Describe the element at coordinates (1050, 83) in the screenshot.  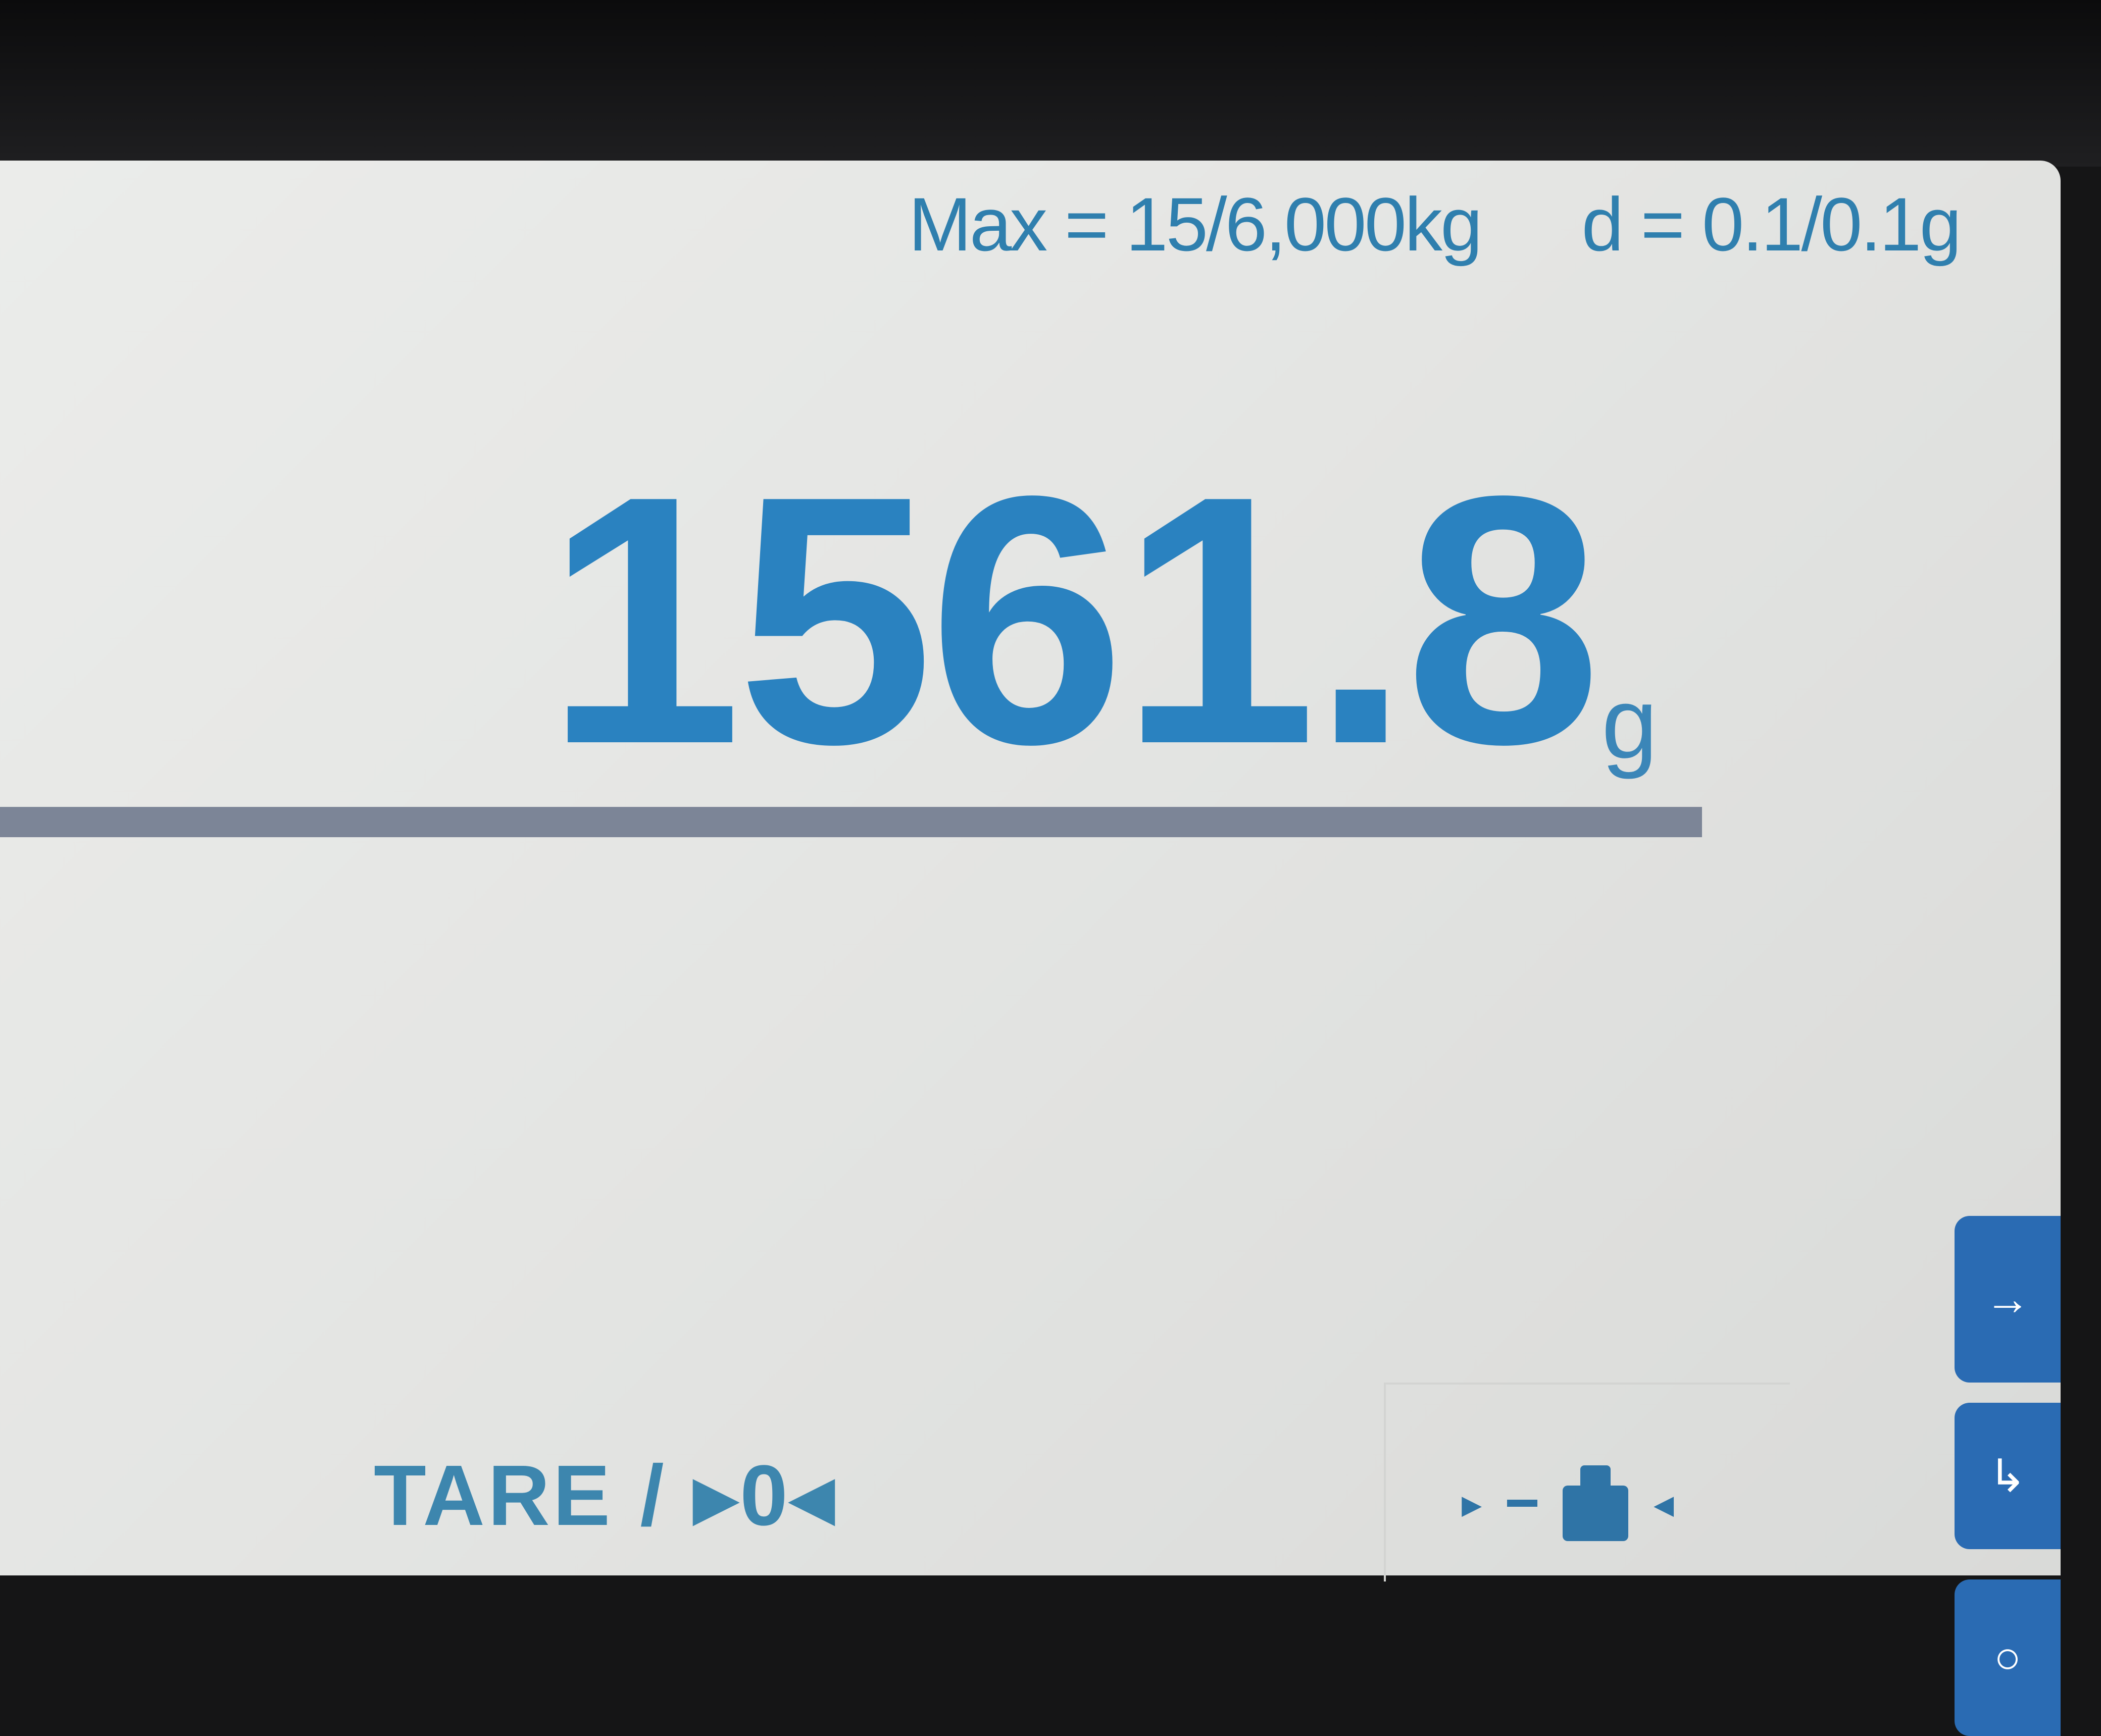
I see `monitor-bezel` at that location.